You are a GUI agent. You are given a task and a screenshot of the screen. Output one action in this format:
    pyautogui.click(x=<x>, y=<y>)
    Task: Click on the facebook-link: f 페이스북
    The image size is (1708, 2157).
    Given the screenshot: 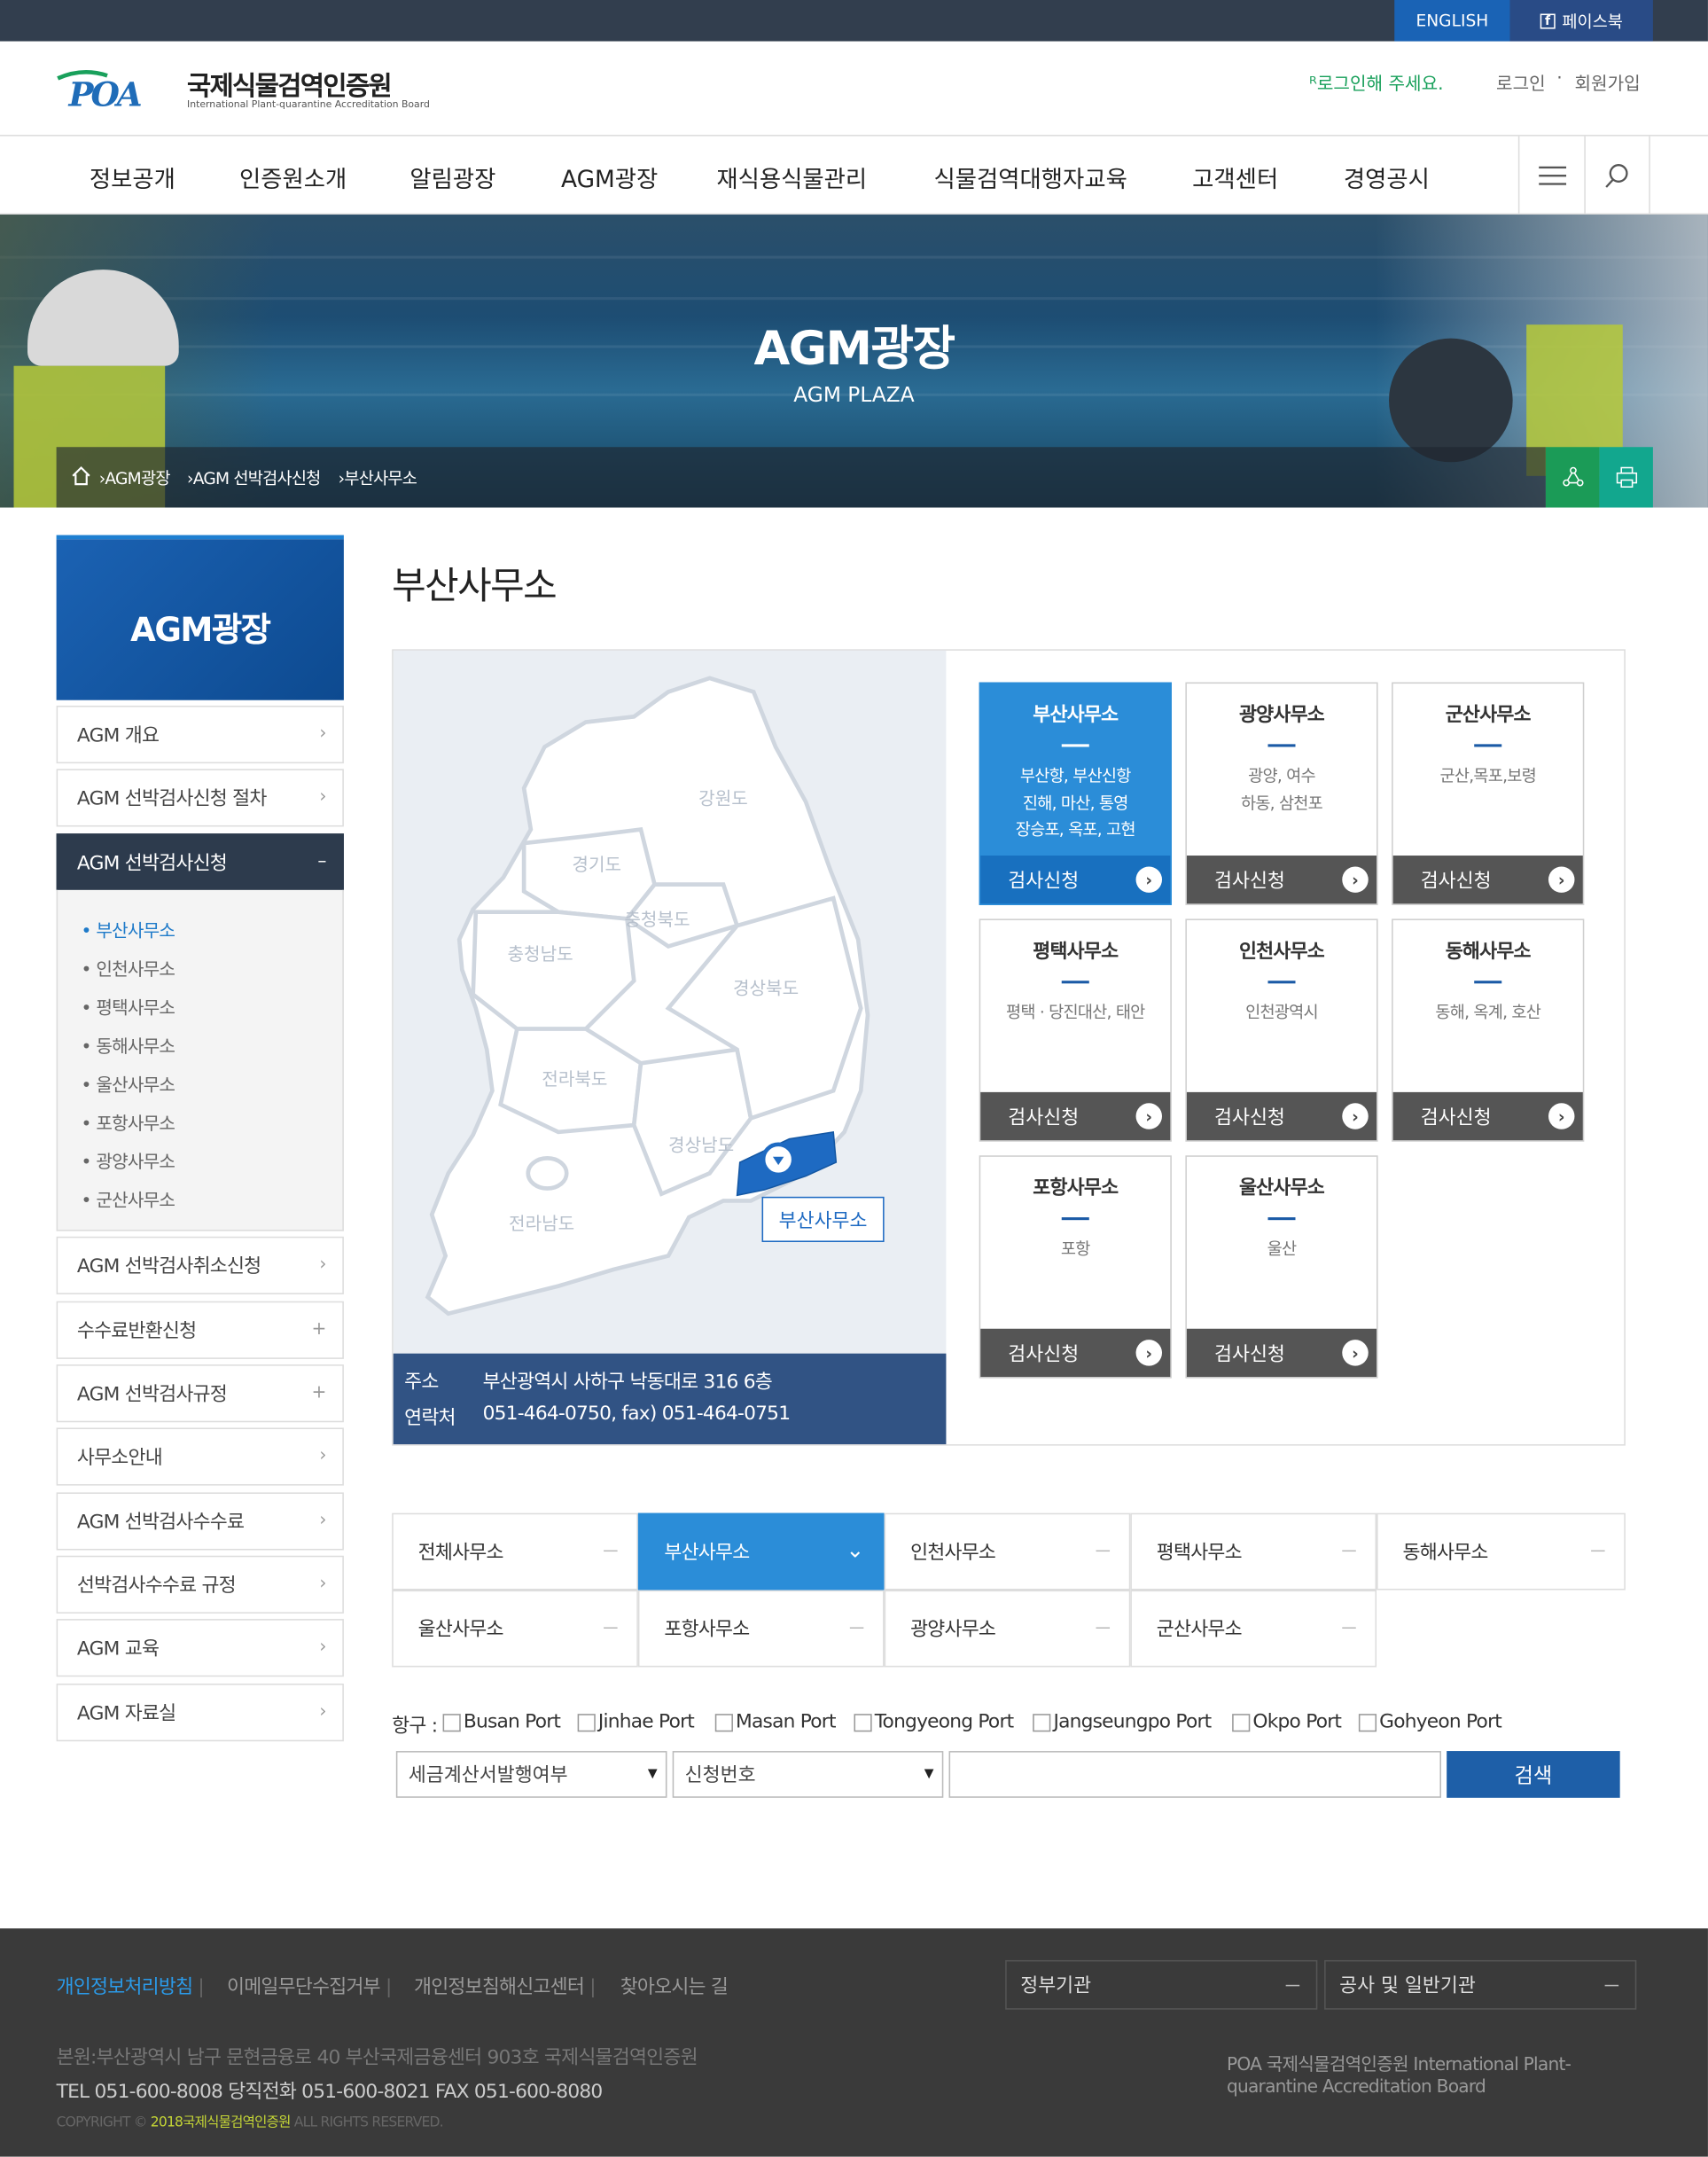 What is the action you would take?
    pyautogui.click(x=1581, y=21)
    